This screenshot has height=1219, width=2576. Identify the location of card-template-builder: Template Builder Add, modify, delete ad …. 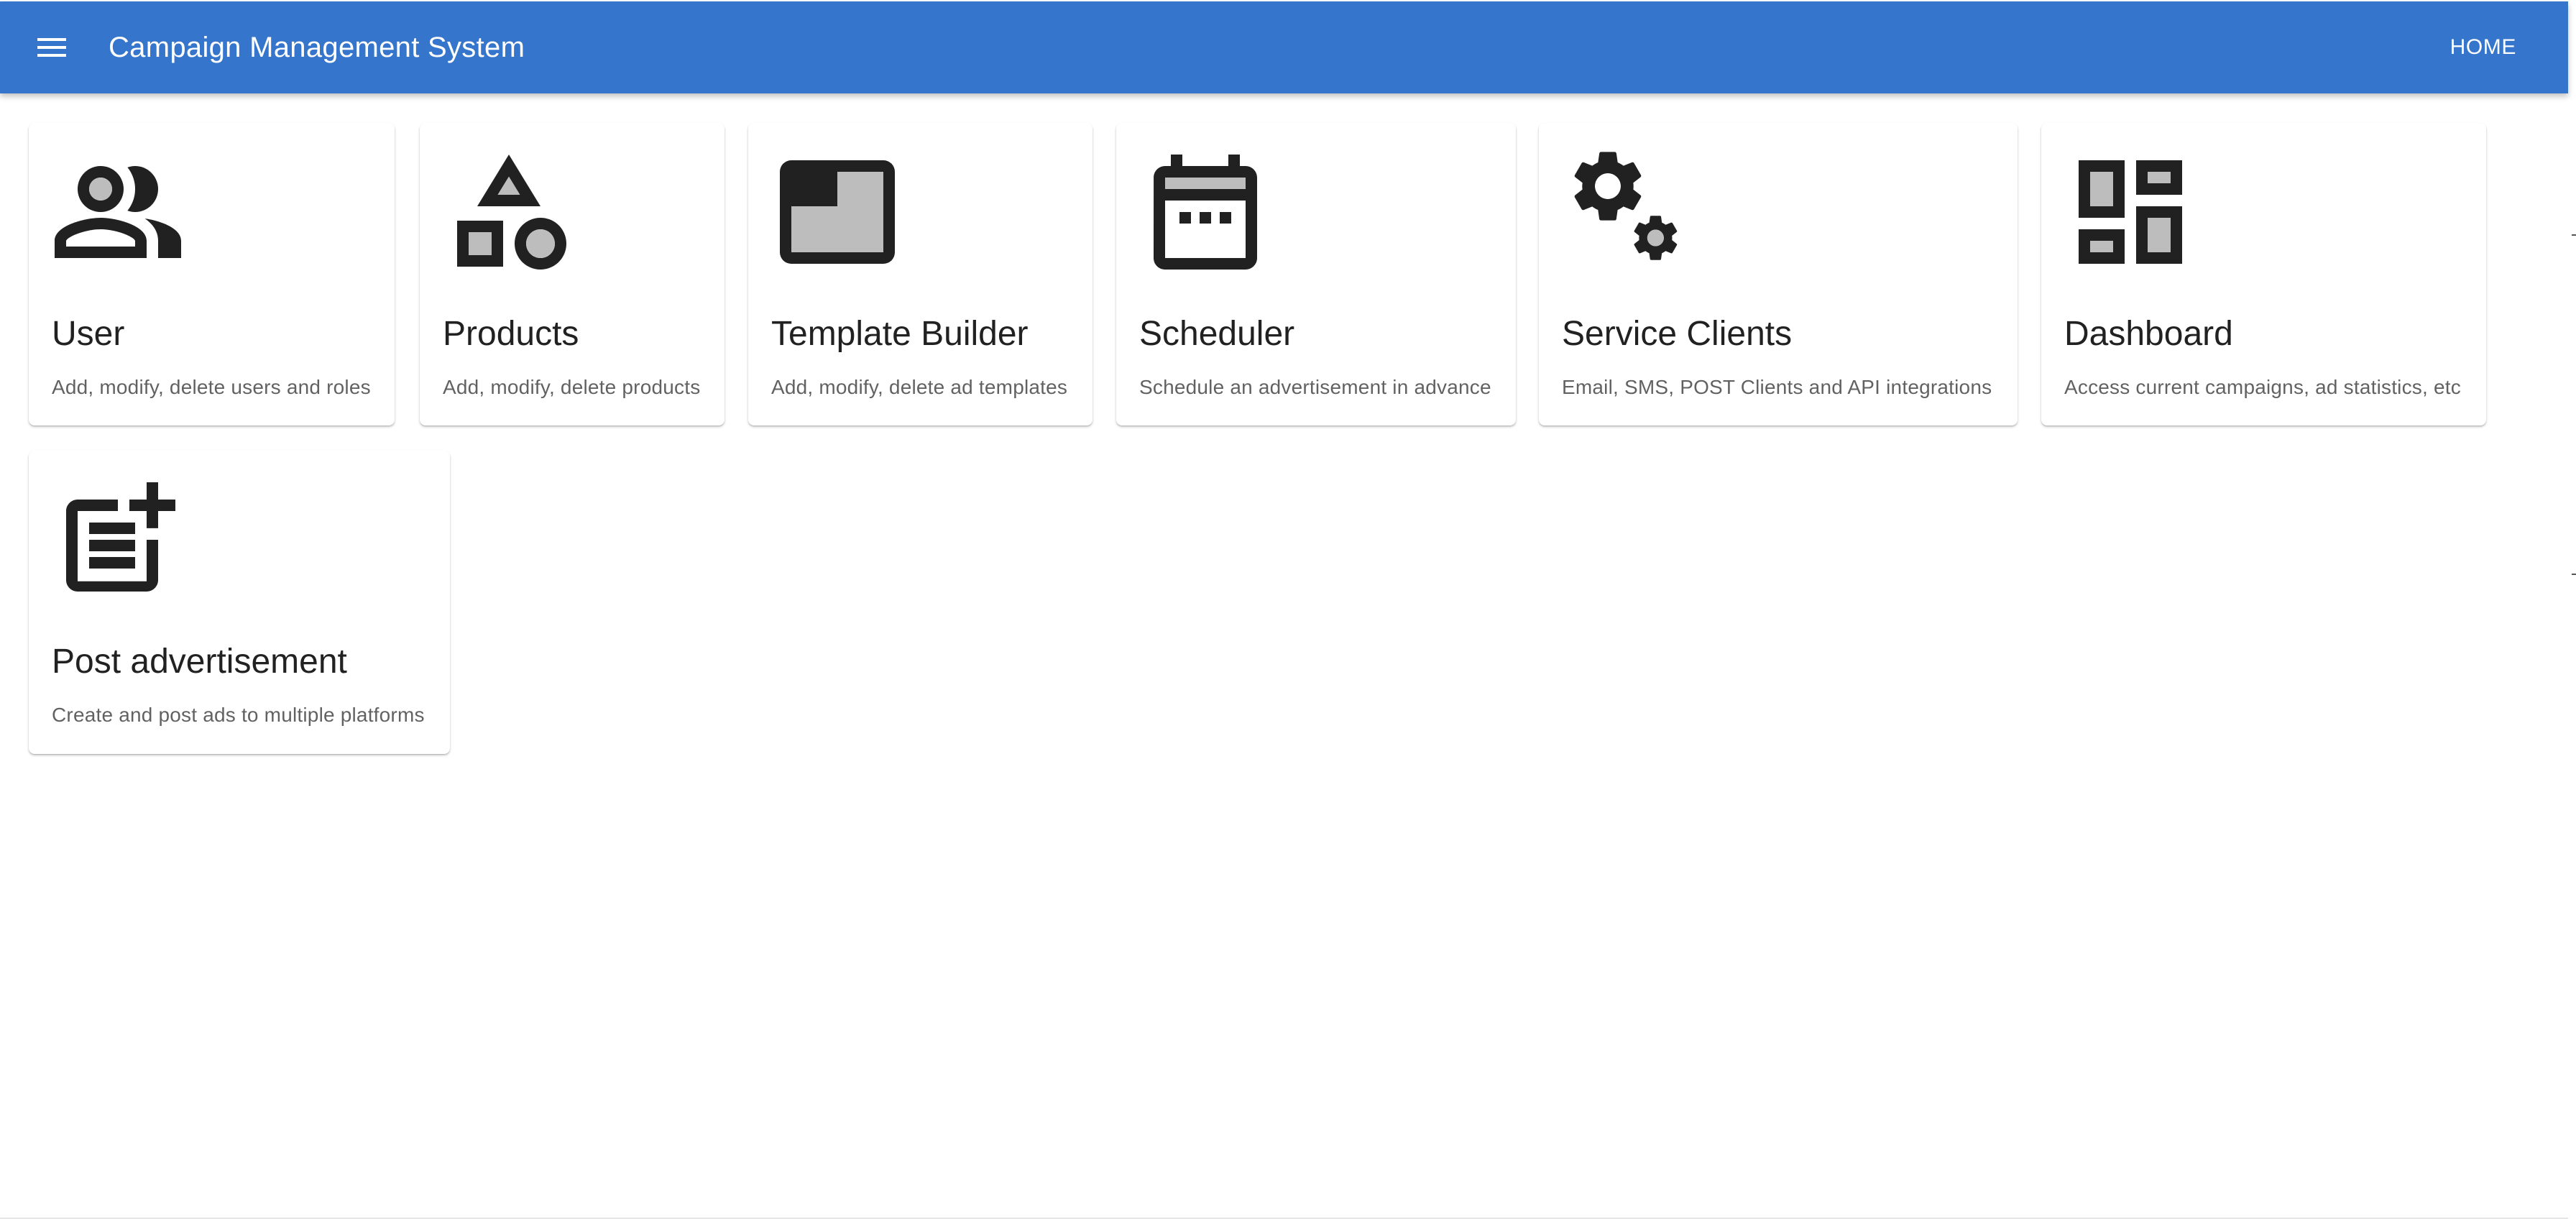
(920, 274).